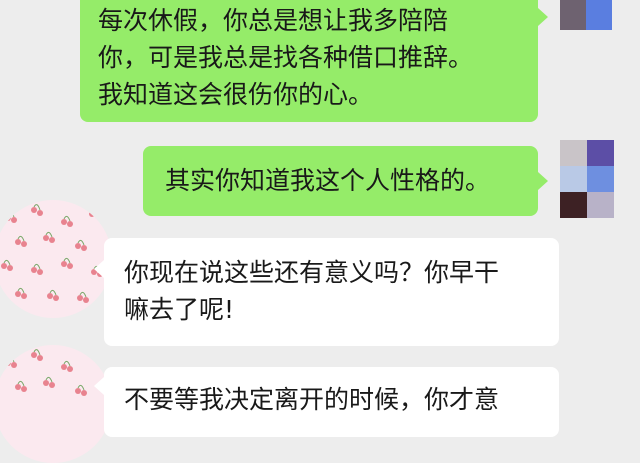 This screenshot has height=463, width=640. I want to click on message-text-line: 你，可是我总是找各种借口推辞。, so click(286, 57).